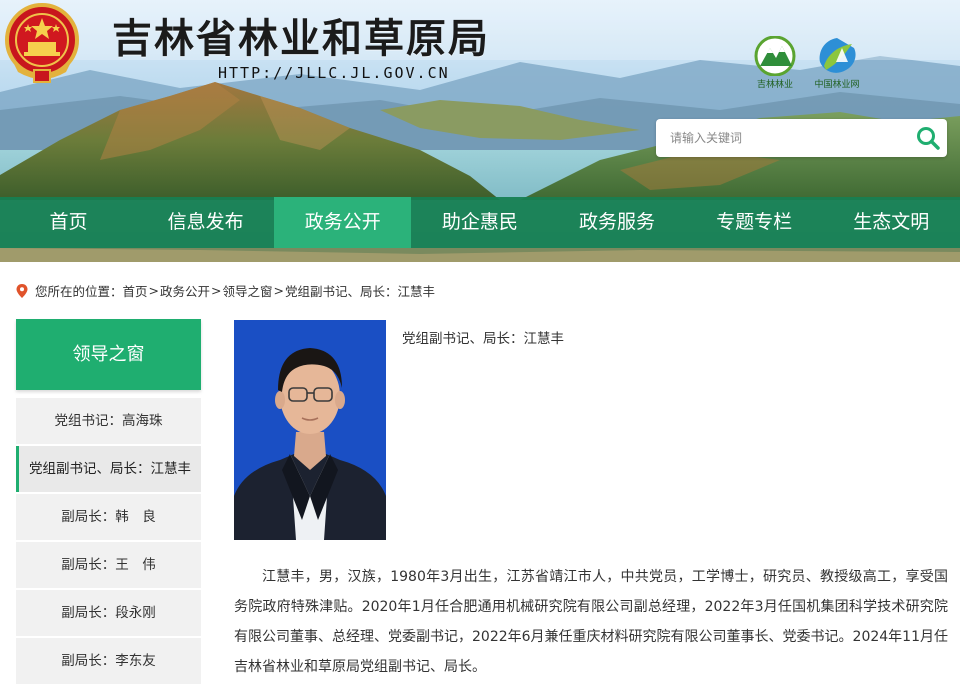 Image resolution: width=960 pixels, height=694 pixels. I want to click on national-emblem-icon, so click(42, 43).